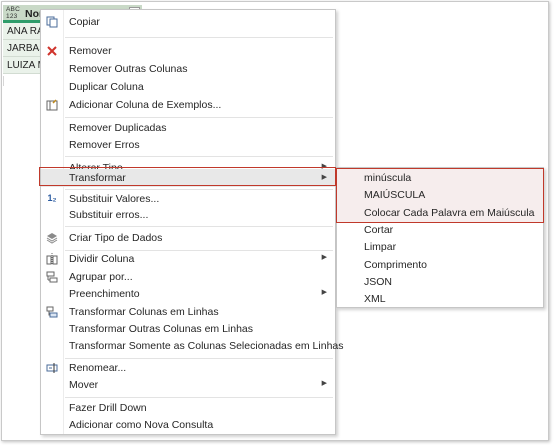 The image size is (554, 445). I want to click on submenu-item-xml: XML, so click(440, 299).